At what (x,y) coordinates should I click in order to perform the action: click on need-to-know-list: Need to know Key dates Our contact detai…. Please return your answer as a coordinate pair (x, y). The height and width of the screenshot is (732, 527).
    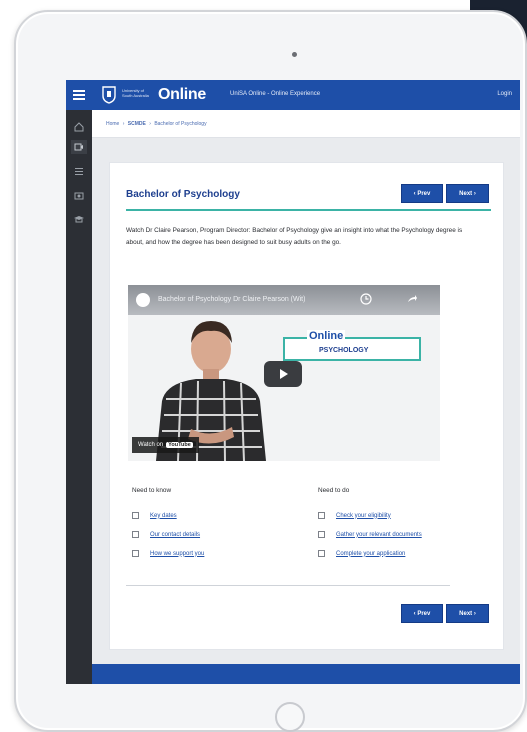
    Looking at the image, I should click on (222, 525).